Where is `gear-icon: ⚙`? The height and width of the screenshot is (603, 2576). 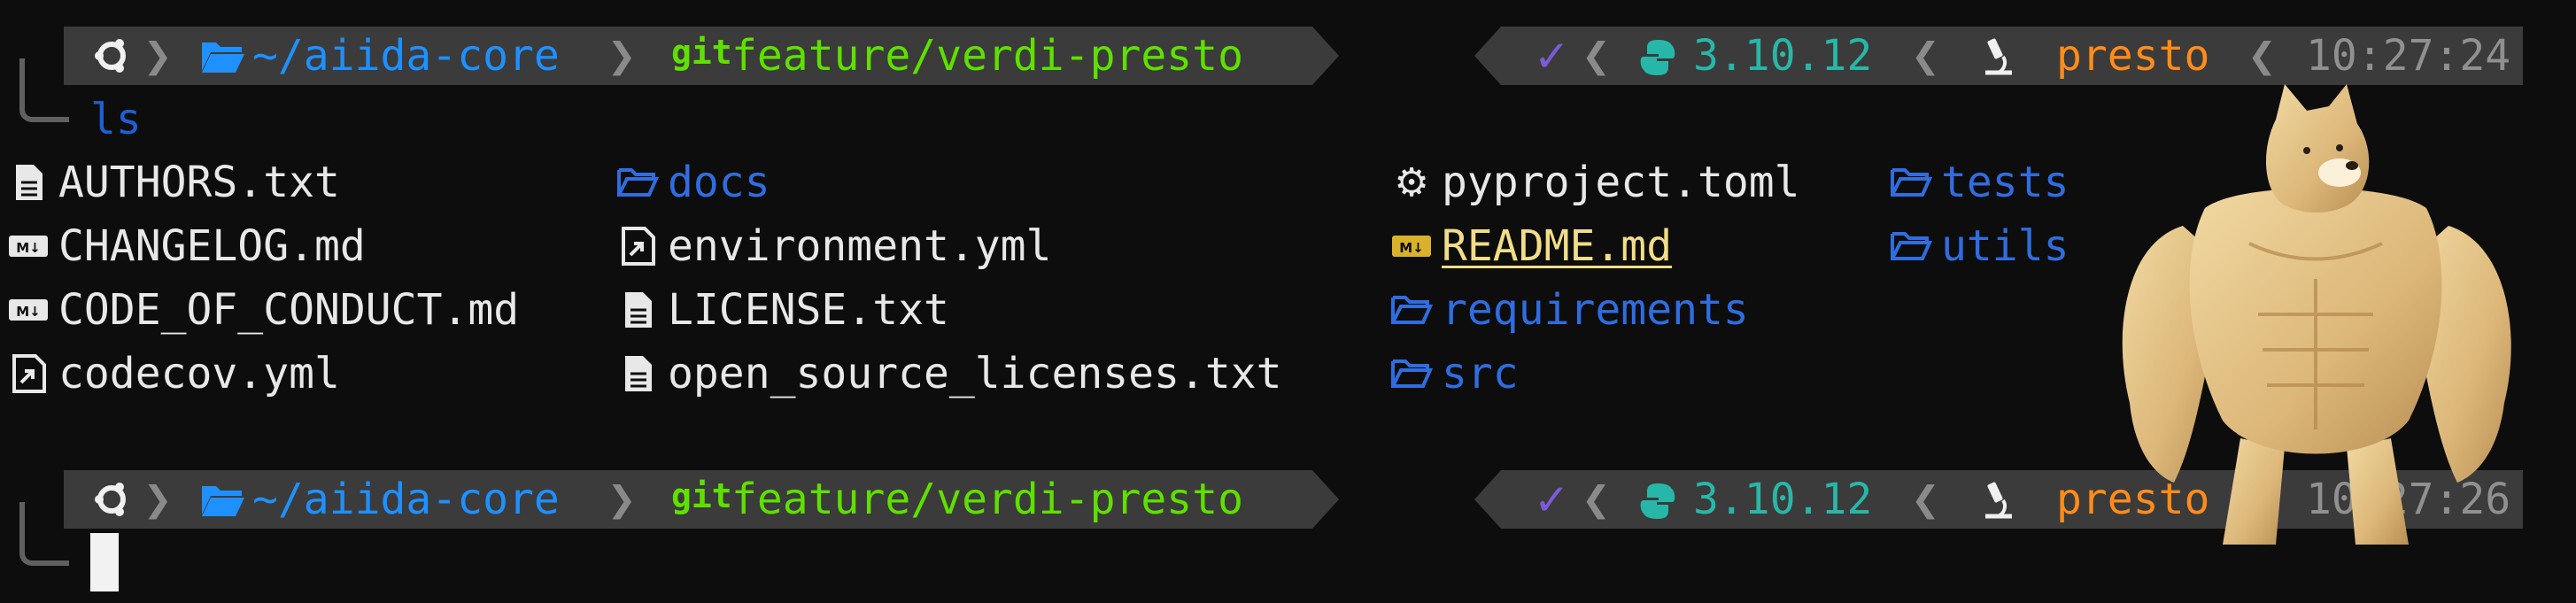
gear-icon: ⚙ is located at coordinates (1411, 182).